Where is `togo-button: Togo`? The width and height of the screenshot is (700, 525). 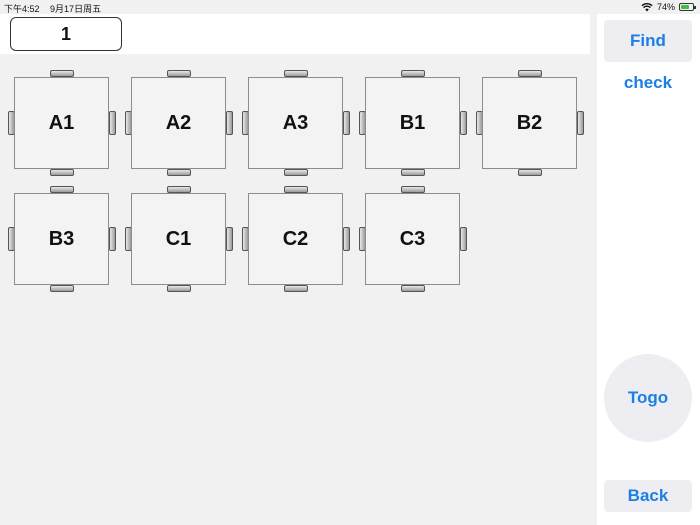
togo-button: Togo is located at coordinates (648, 398).